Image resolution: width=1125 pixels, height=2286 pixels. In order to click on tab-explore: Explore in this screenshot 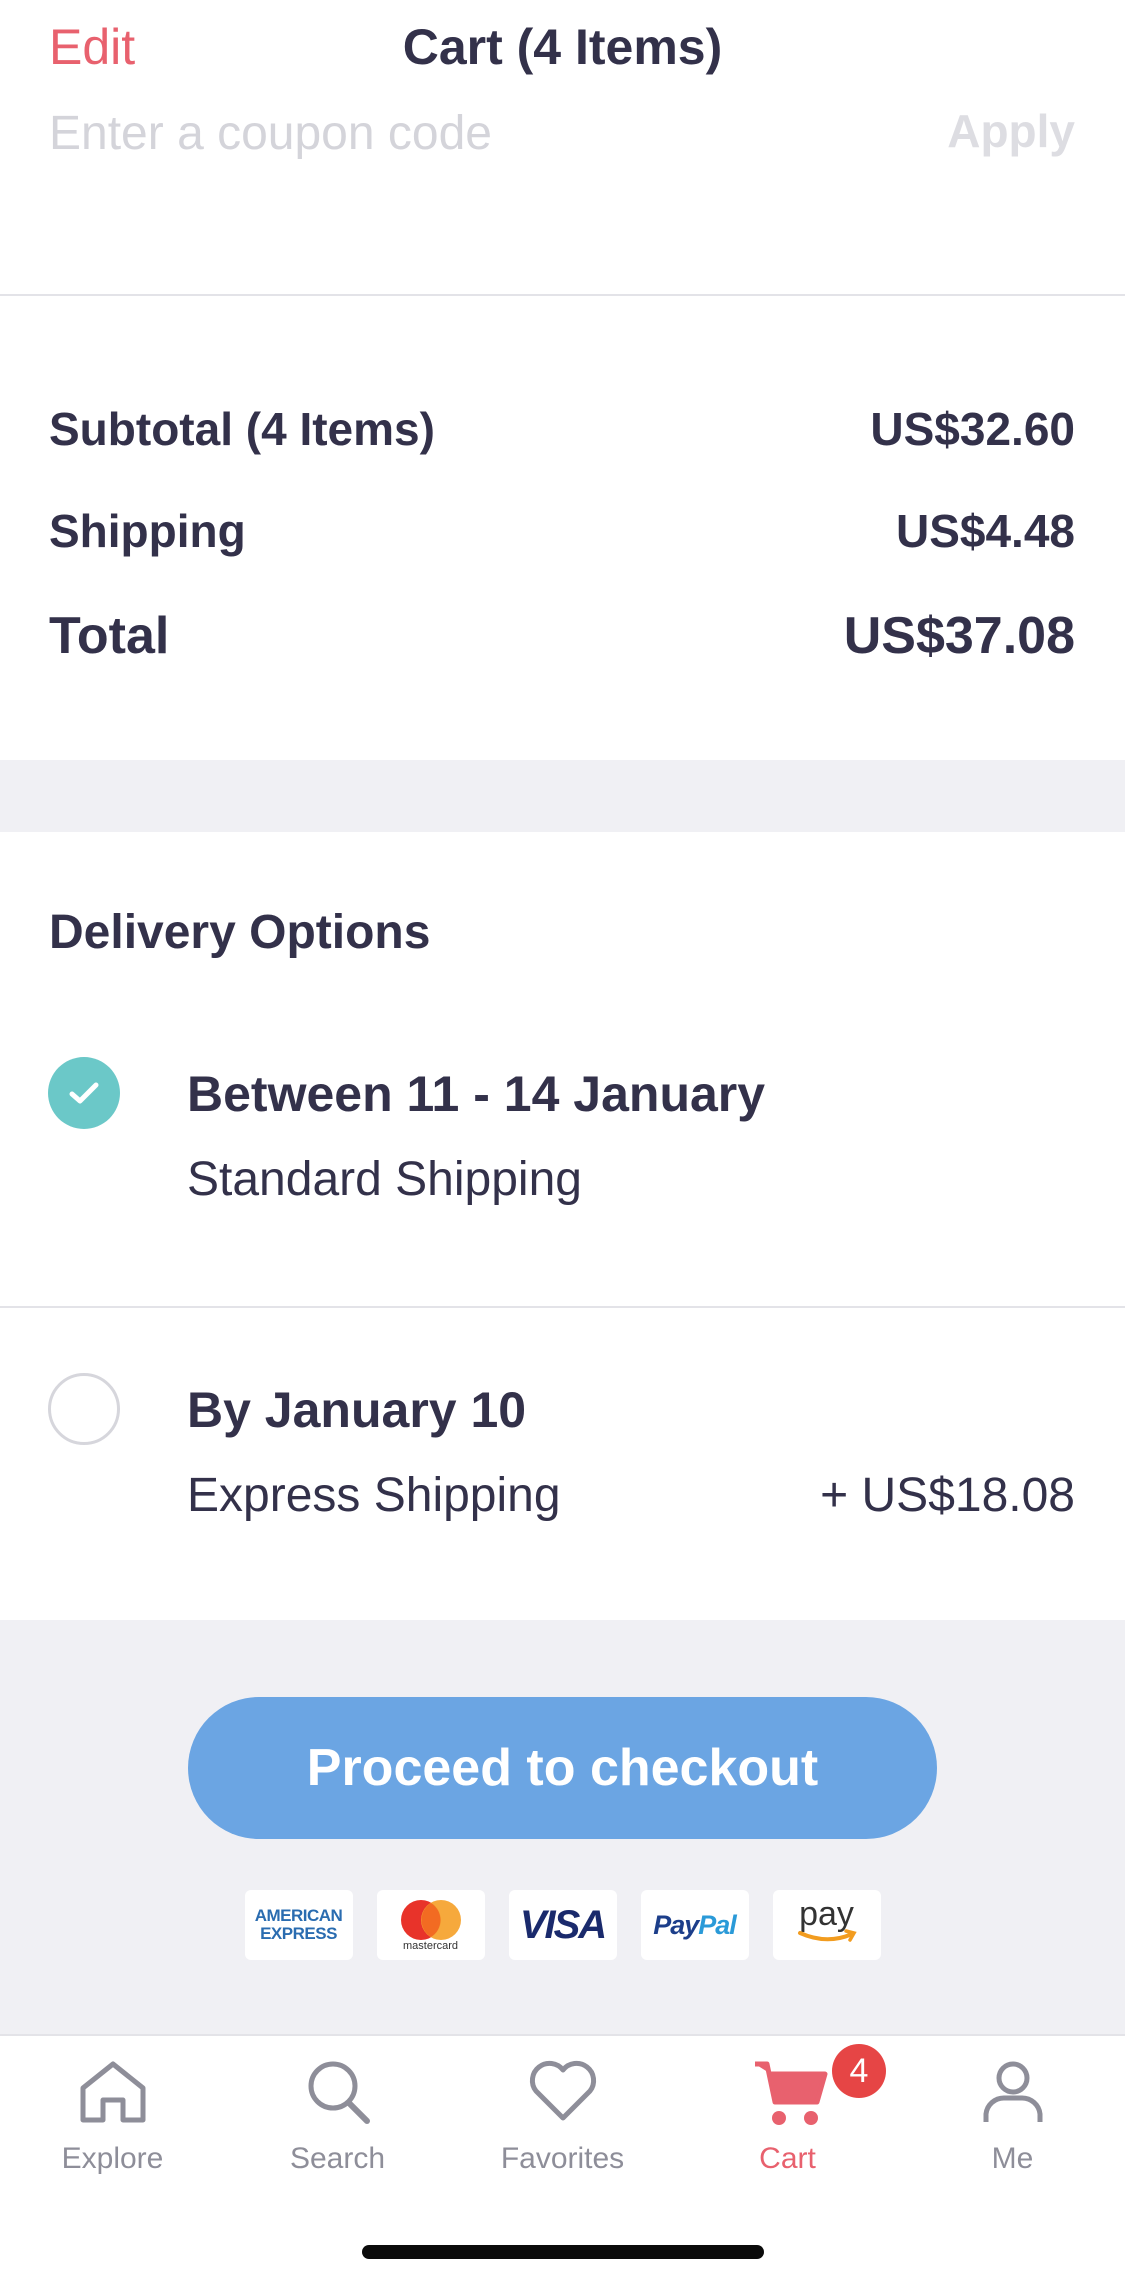, I will do `click(112, 2116)`.